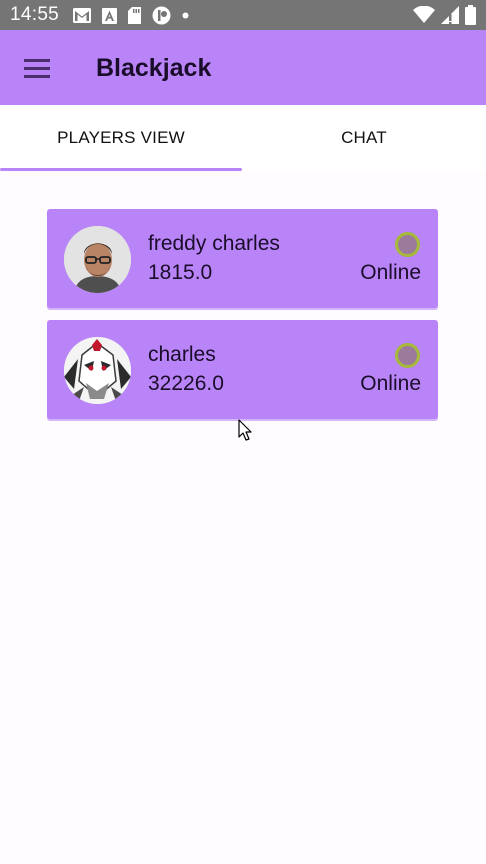  Describe the element at coordinates (82, 15) in the screenshot. I see `gmail-icon` at that location.